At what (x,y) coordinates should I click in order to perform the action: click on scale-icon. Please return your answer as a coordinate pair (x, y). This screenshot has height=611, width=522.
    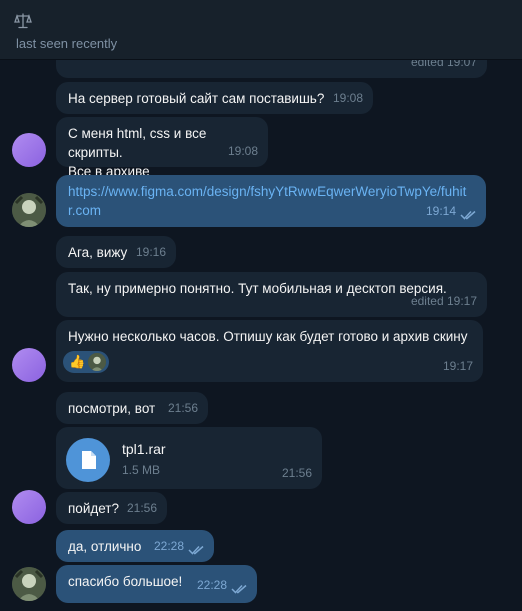
    Looking at the image, I should click on (23, 21).